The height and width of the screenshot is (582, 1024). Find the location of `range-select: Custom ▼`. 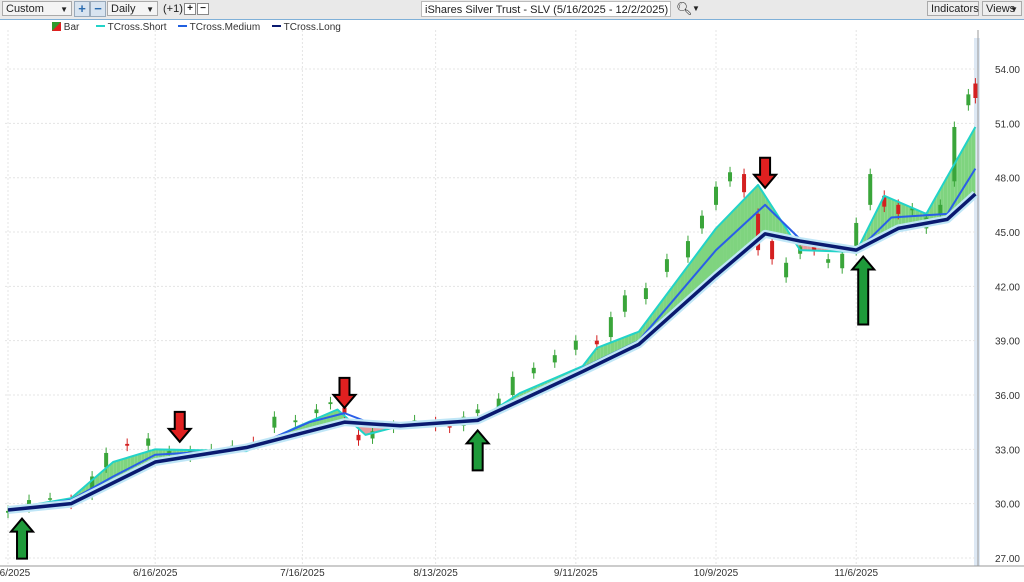

range-select: Custom ▼ is located at coordinates (37, 8).